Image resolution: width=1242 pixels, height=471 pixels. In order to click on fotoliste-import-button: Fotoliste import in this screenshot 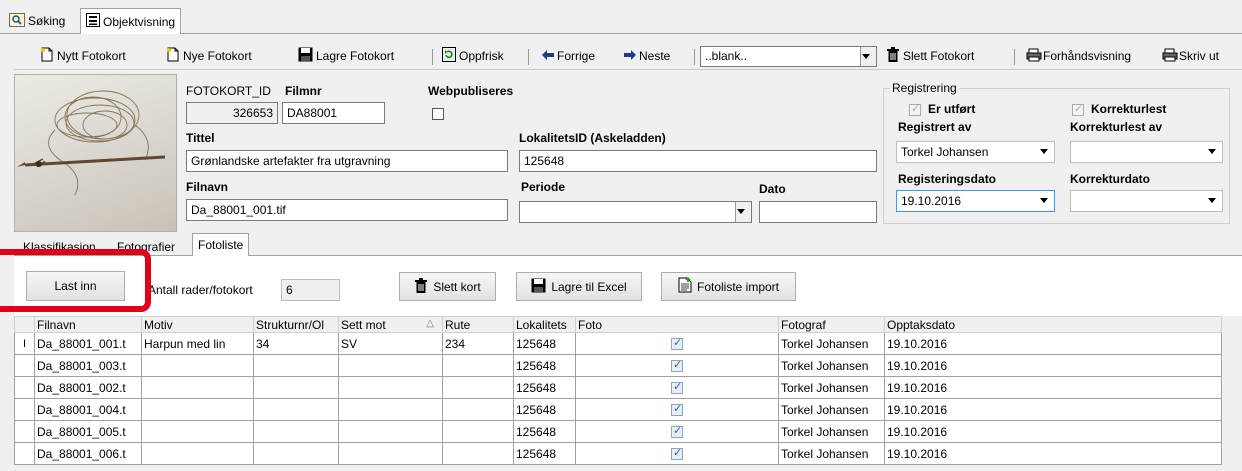, I will do `click(728, 286)`.